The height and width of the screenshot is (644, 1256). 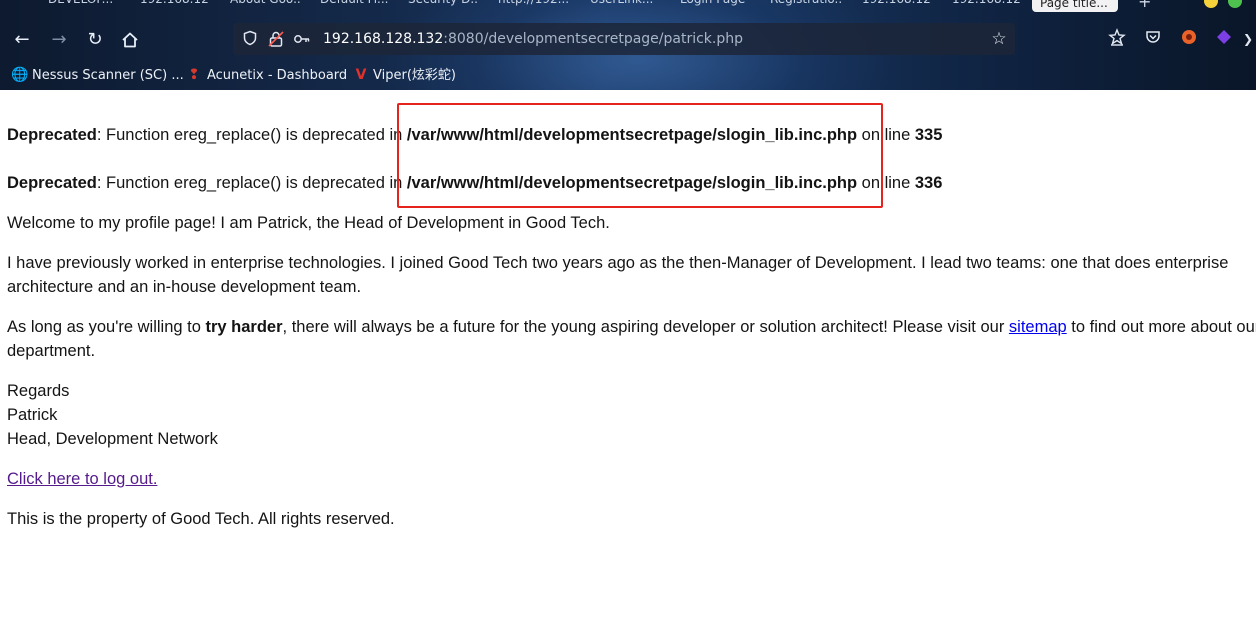 I want to click on try-harder-emphasis: try harder, so click(x=244, y=327).